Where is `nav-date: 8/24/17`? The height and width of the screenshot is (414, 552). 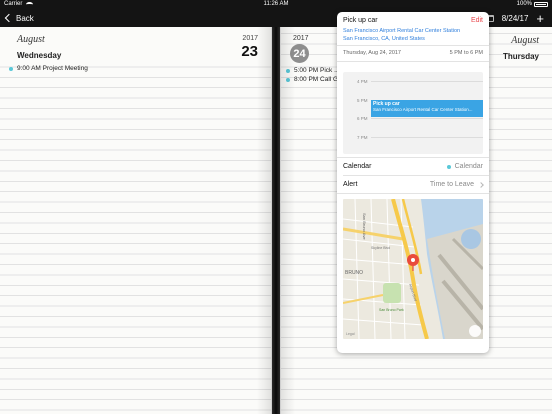 nav-date: 8/24/17 is located at coordinates (515, 18).